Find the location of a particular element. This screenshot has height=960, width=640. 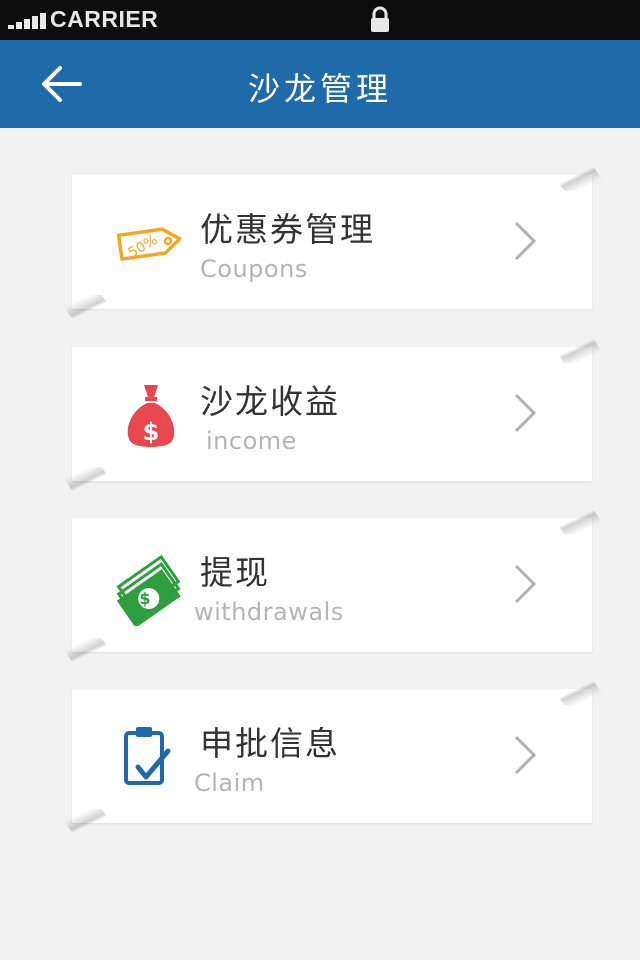

menu-item-subtitle: Claim is located at coordinates (229, 783).